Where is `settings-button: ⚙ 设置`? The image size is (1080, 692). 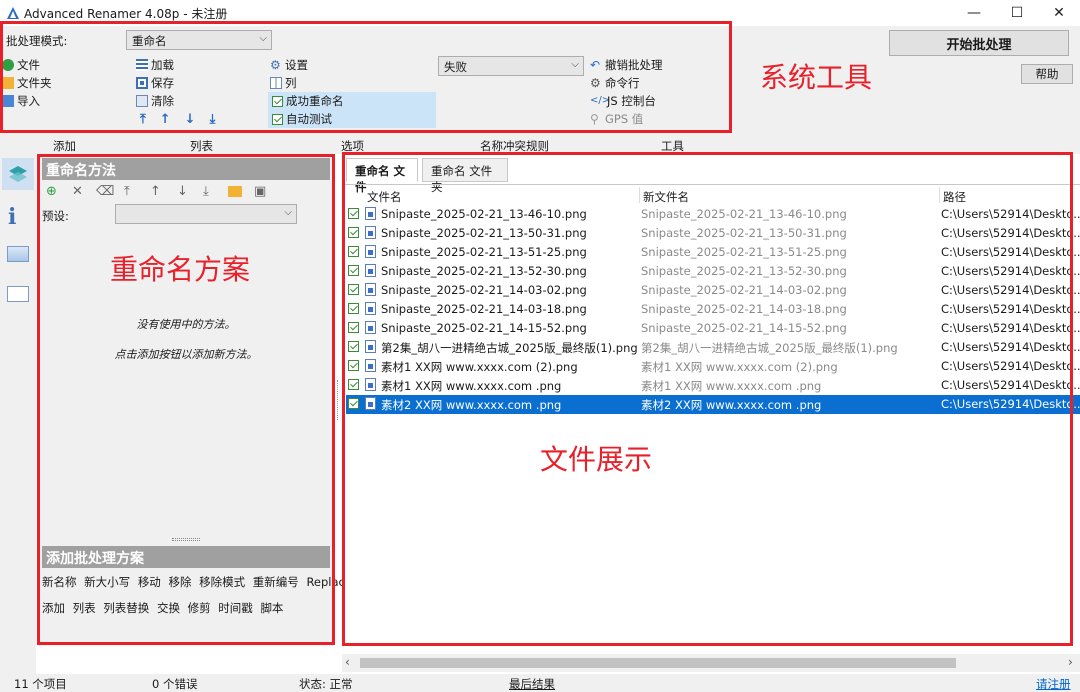
settings-button: ⚙ 设置 is located at coordinates (289, 65).